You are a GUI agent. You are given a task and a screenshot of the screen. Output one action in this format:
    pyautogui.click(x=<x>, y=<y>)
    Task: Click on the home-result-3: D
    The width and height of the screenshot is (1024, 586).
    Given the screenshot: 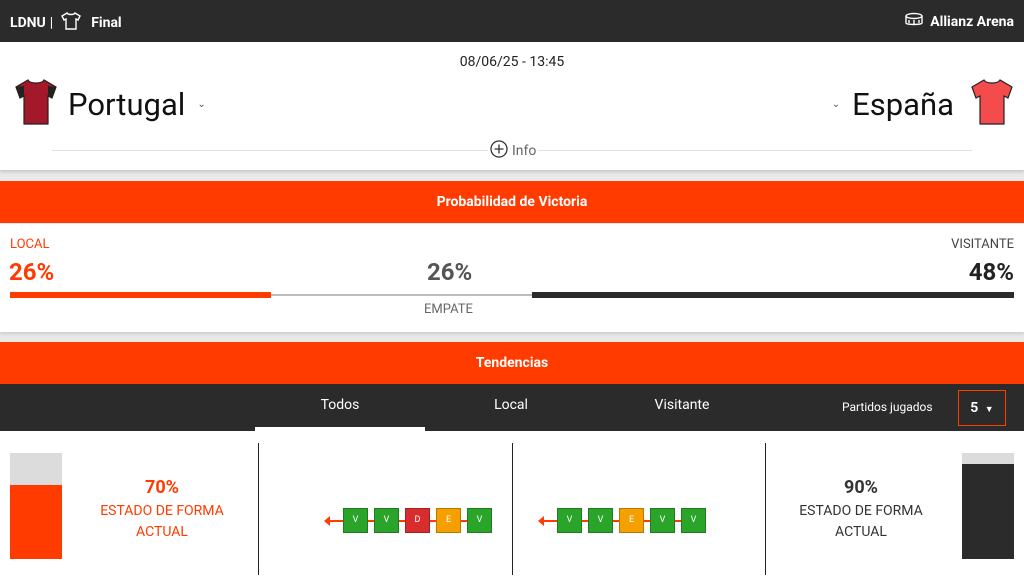 What is the action you would take?
    pyautogui.click(x=417, y=520)
    